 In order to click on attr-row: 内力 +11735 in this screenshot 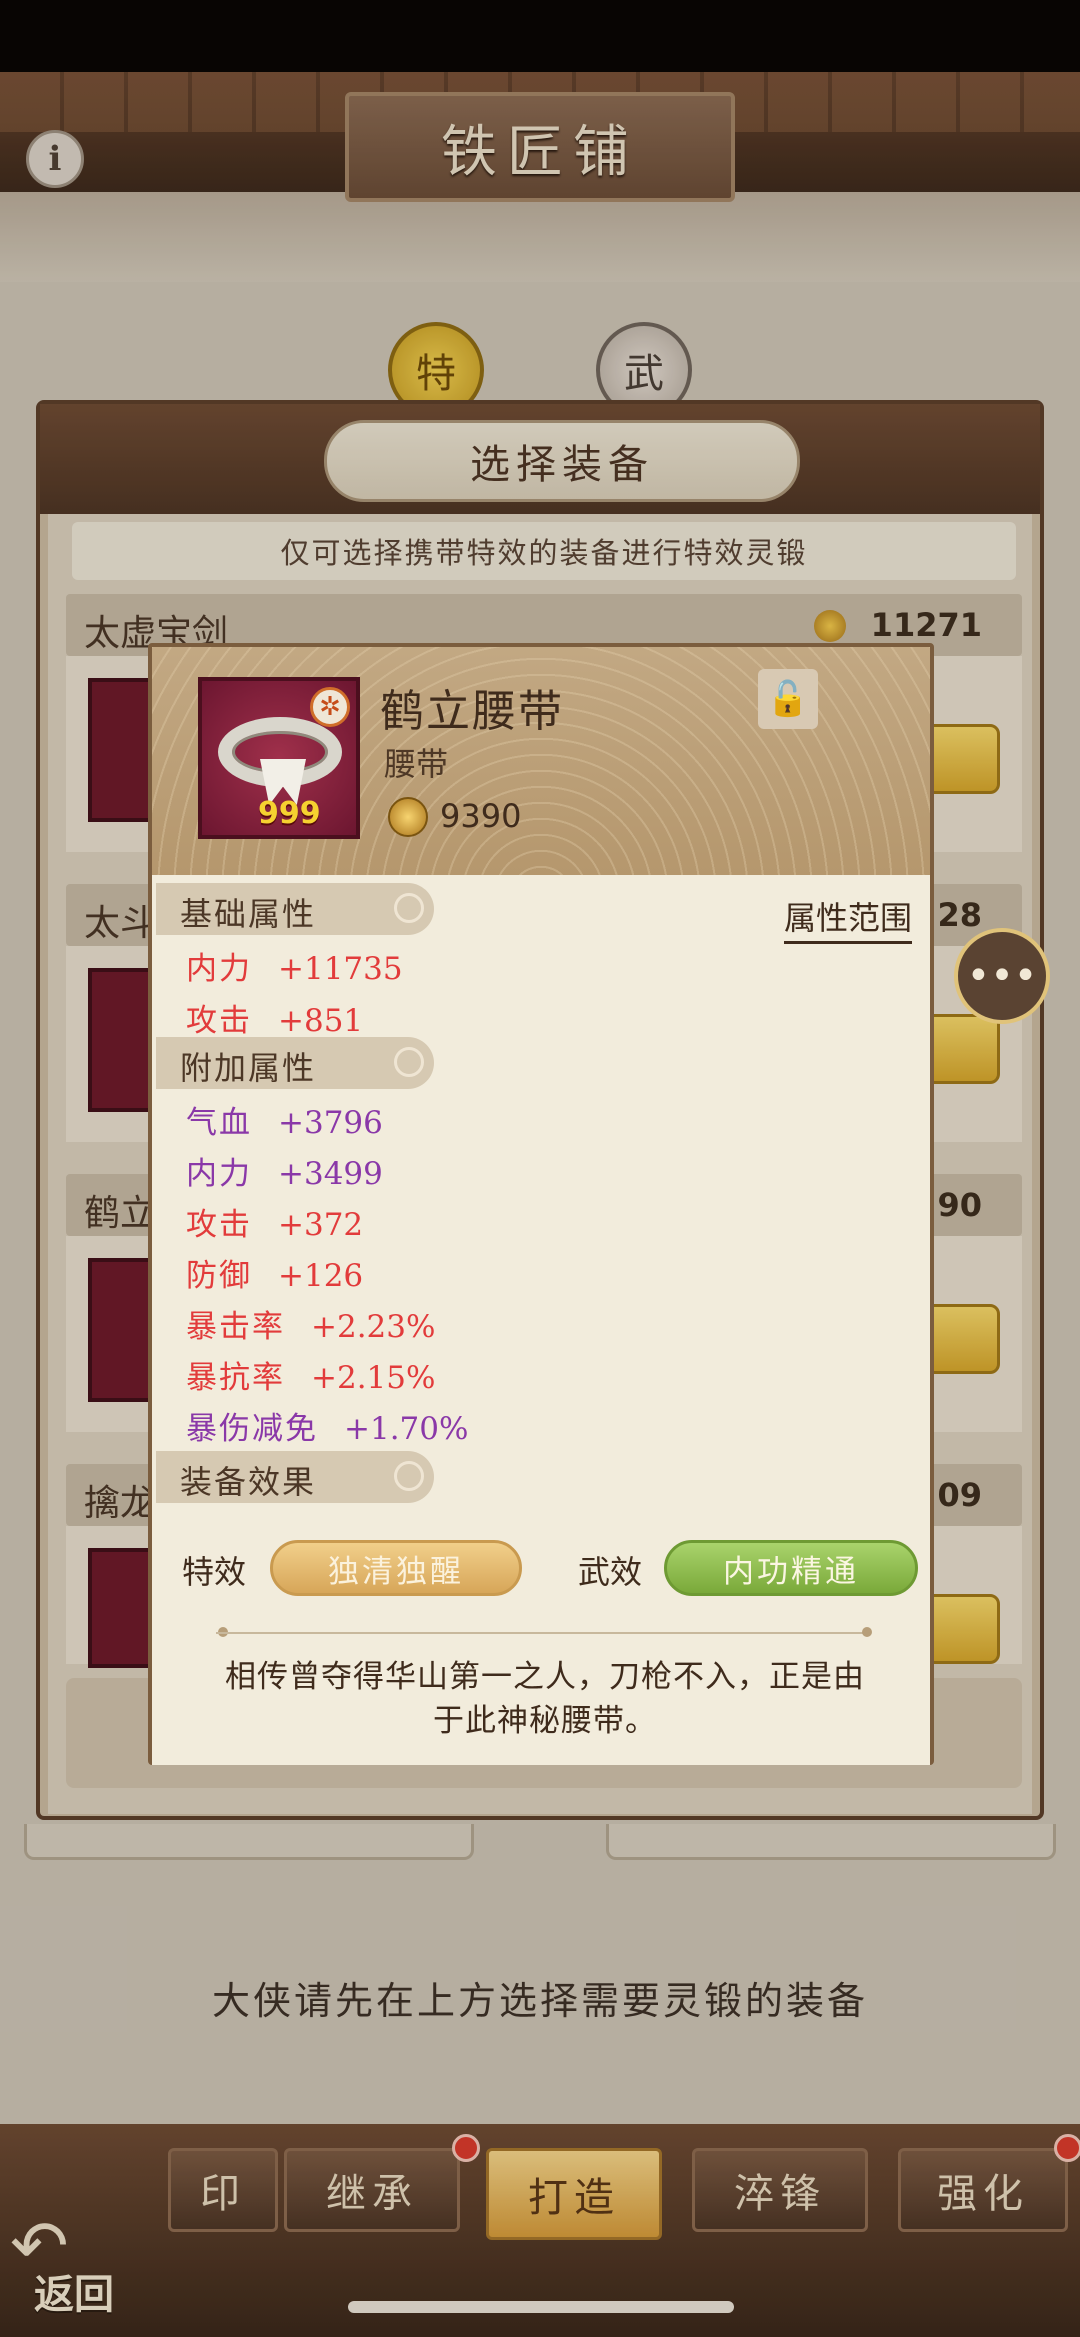, I will do `click(294, 965)`.